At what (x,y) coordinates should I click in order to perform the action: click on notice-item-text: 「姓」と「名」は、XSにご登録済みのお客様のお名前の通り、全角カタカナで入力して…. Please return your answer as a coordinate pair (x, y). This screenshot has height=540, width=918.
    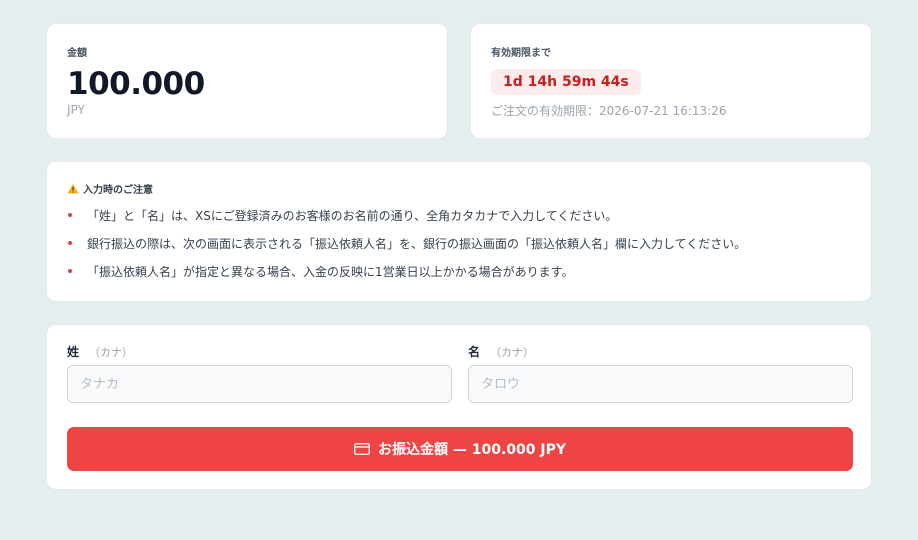
    Looking at the image, I should click on (352, 216).